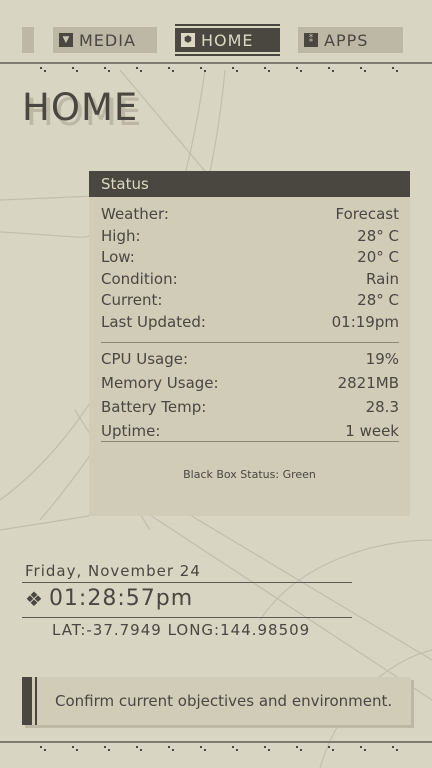  I want to click on low-row: Low: 20° C, so click(250, 258).